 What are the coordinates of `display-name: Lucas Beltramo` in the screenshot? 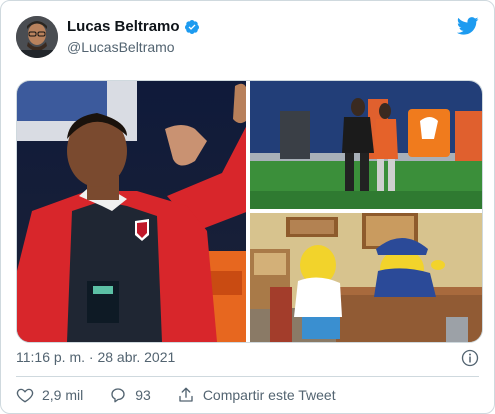 It's located at (123, 26).